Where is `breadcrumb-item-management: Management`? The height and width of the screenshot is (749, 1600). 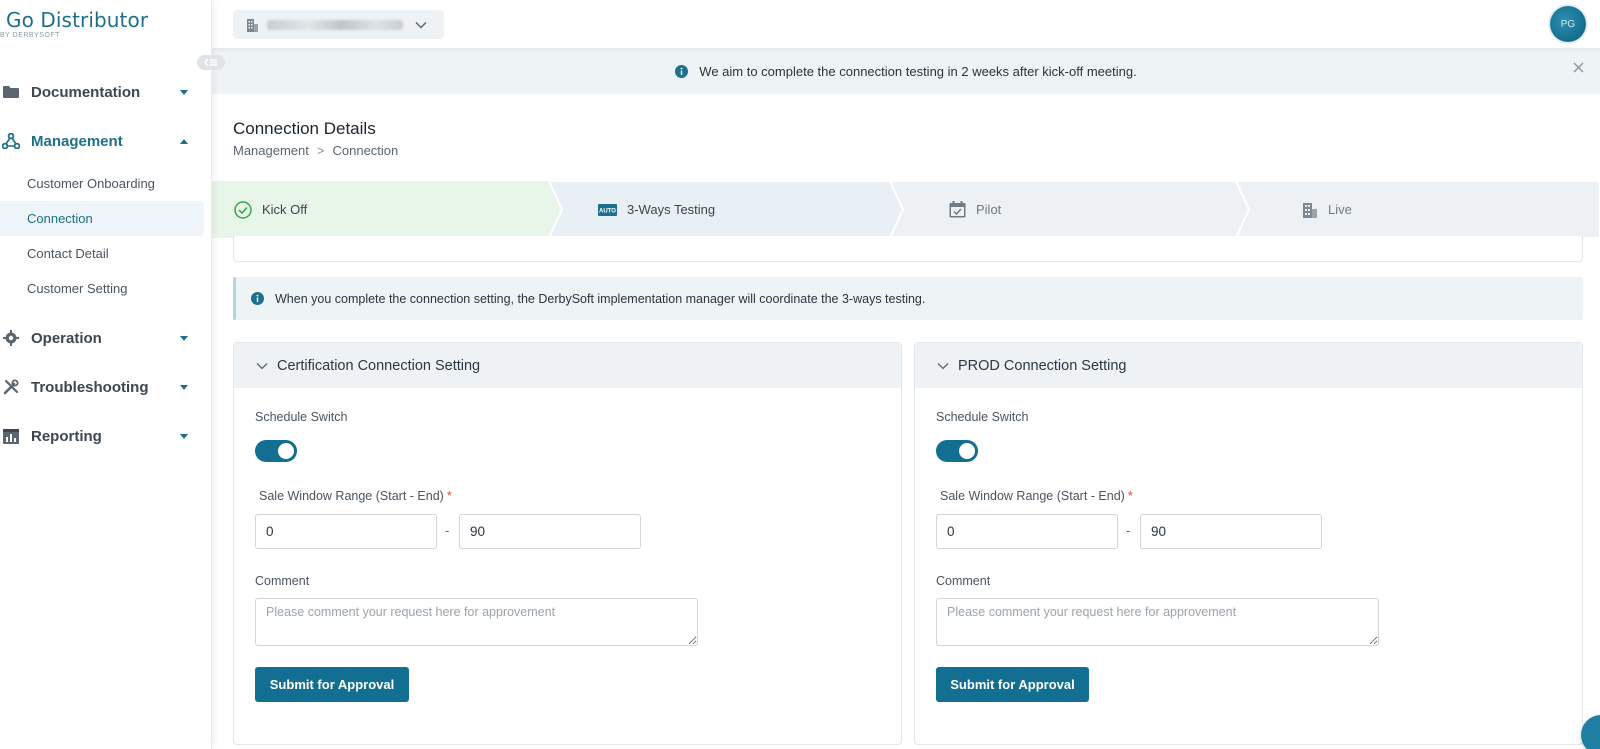 breadcrumb-item-management: Management is located at coordinates (271, 150).